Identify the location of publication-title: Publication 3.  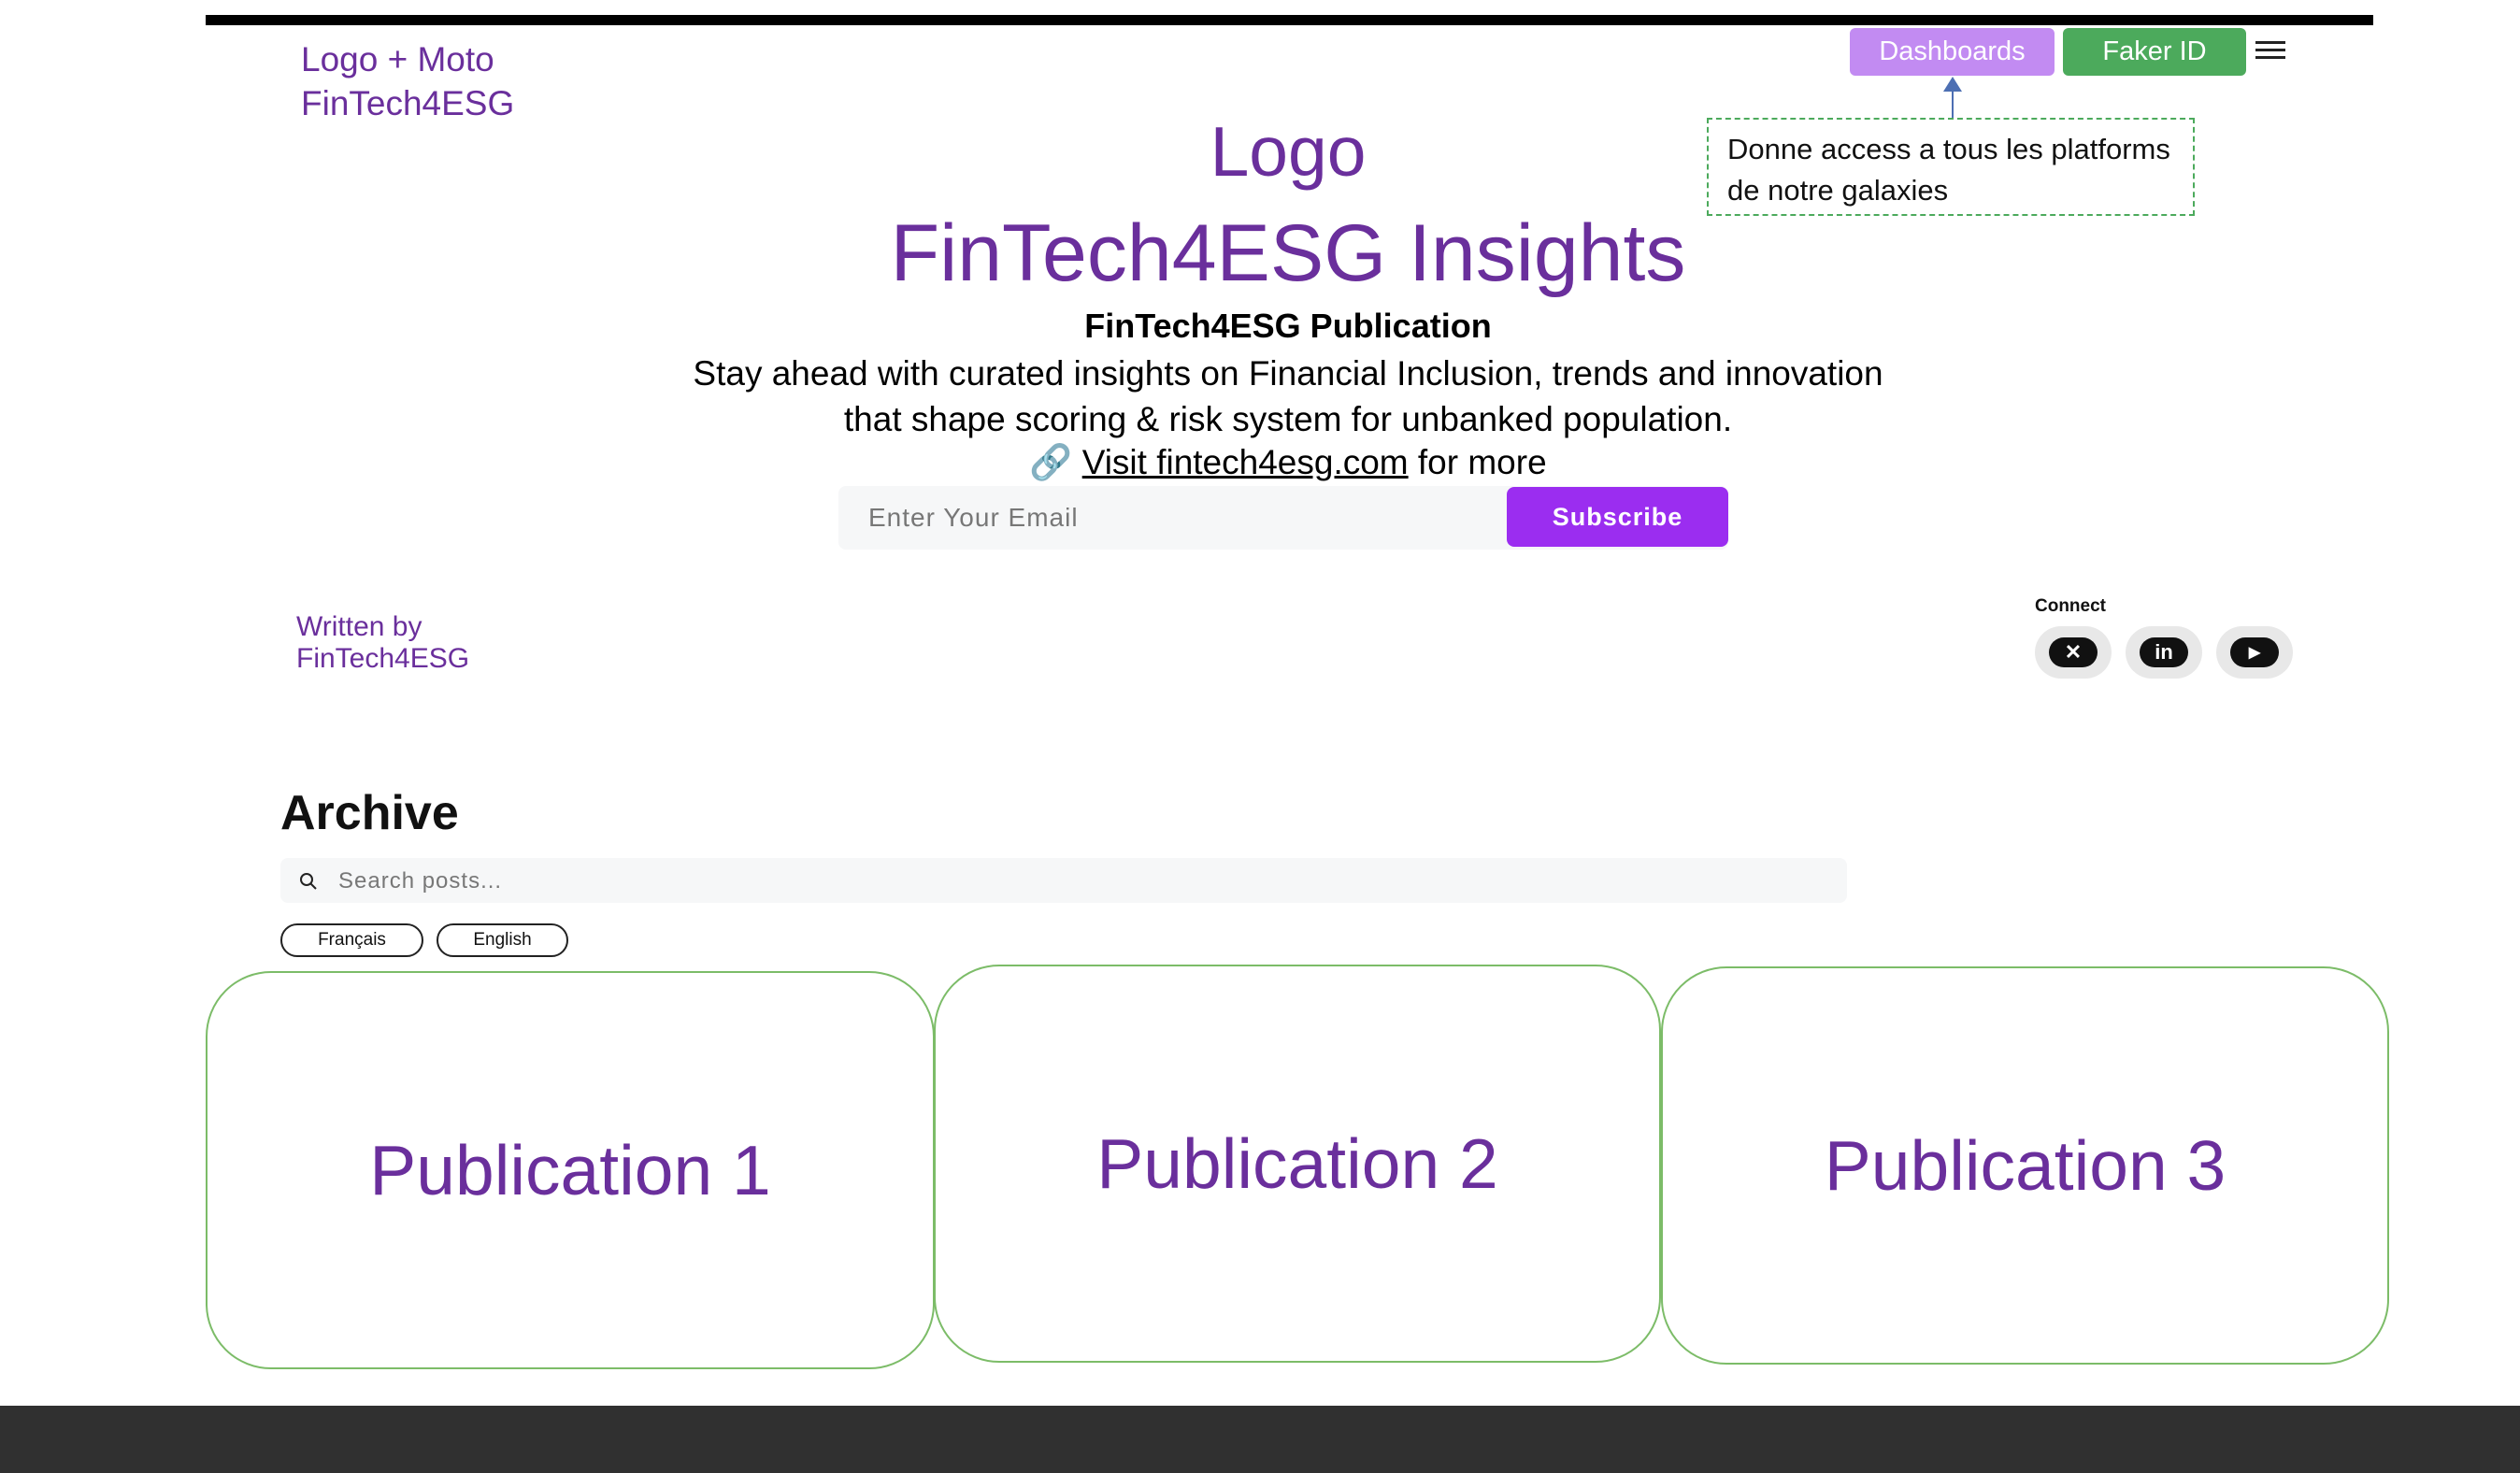
(2025, 1165).